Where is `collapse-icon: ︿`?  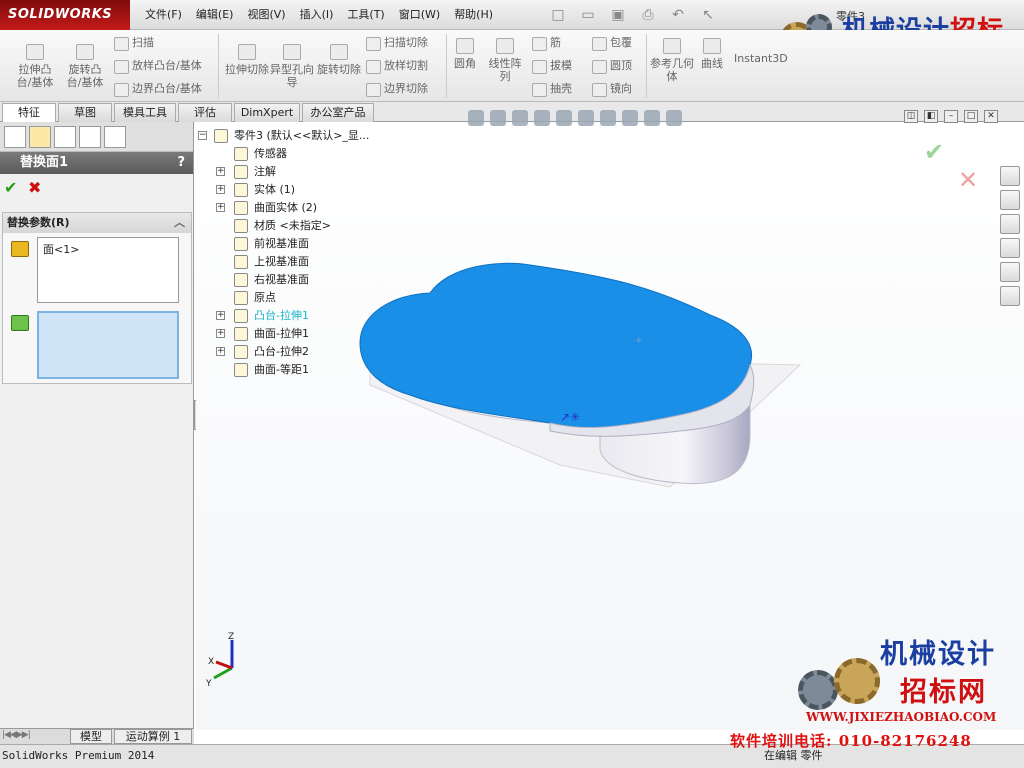 collapse-icon: ︿ is located at coordinates (179, 223).